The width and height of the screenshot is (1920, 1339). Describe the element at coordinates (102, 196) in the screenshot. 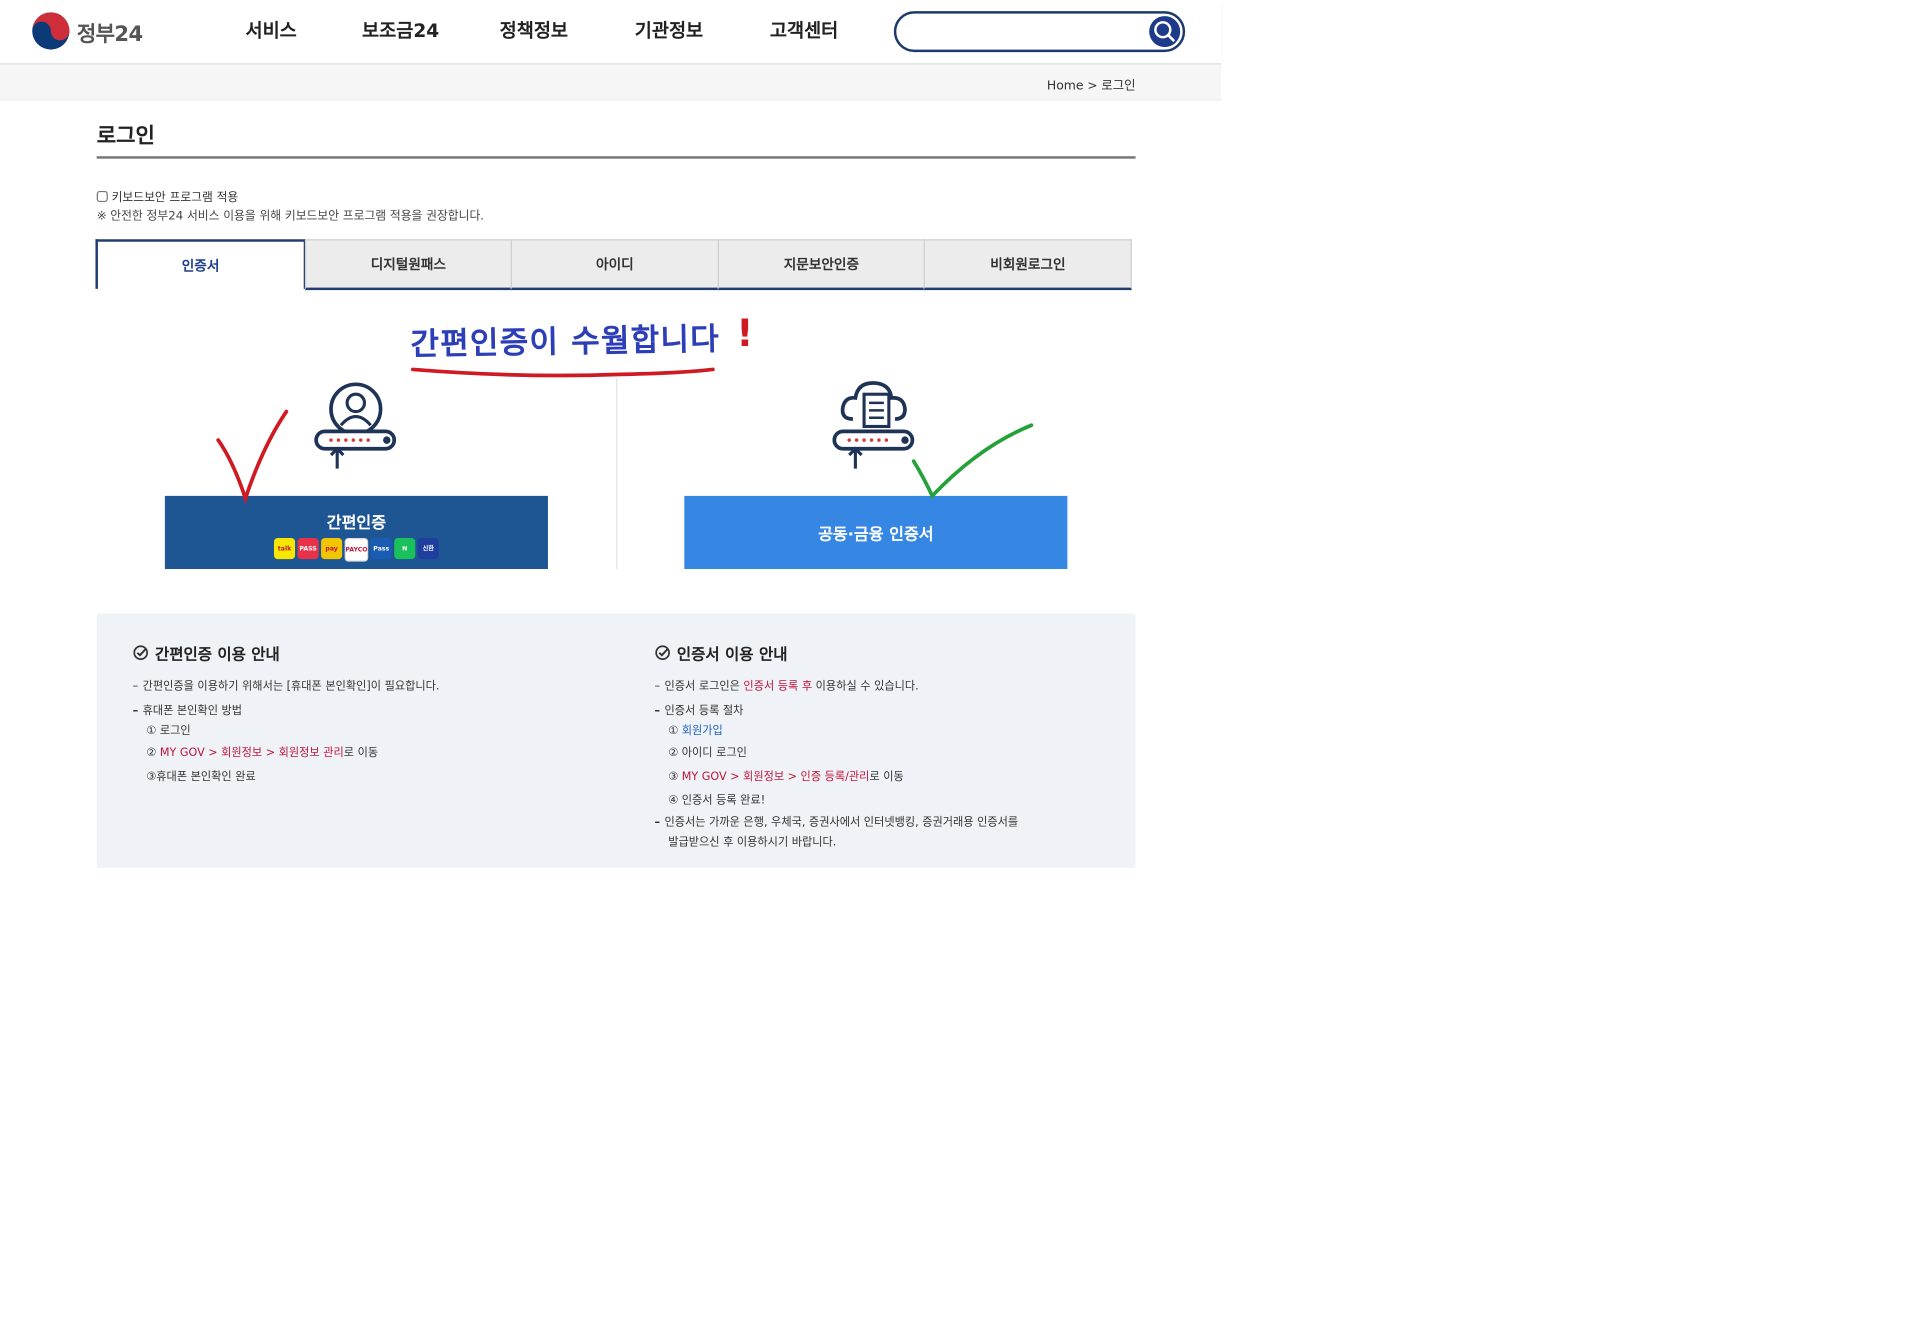

I see `keyboard-security-checkbox` at that location.